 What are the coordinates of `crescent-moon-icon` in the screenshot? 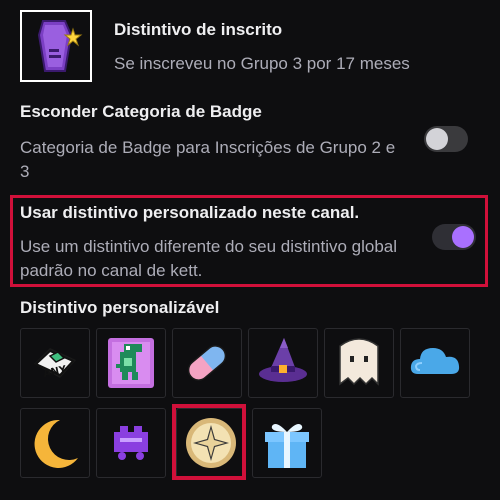 It's located at (56, 443).